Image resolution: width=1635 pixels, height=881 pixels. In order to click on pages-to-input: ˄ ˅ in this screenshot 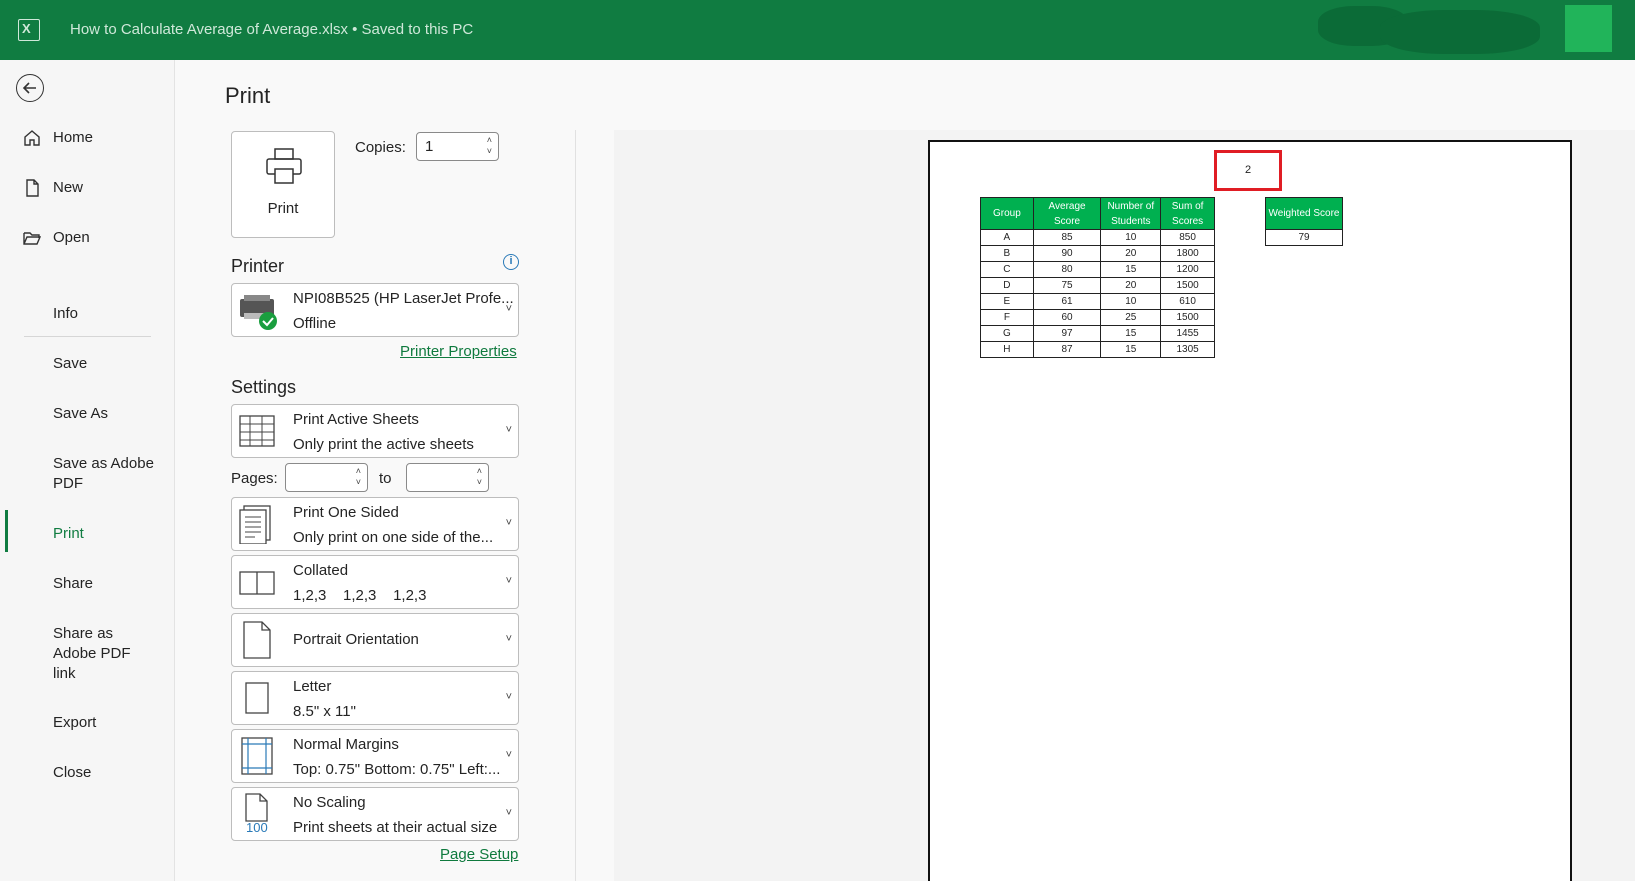, I will do `click(447, 477)`.